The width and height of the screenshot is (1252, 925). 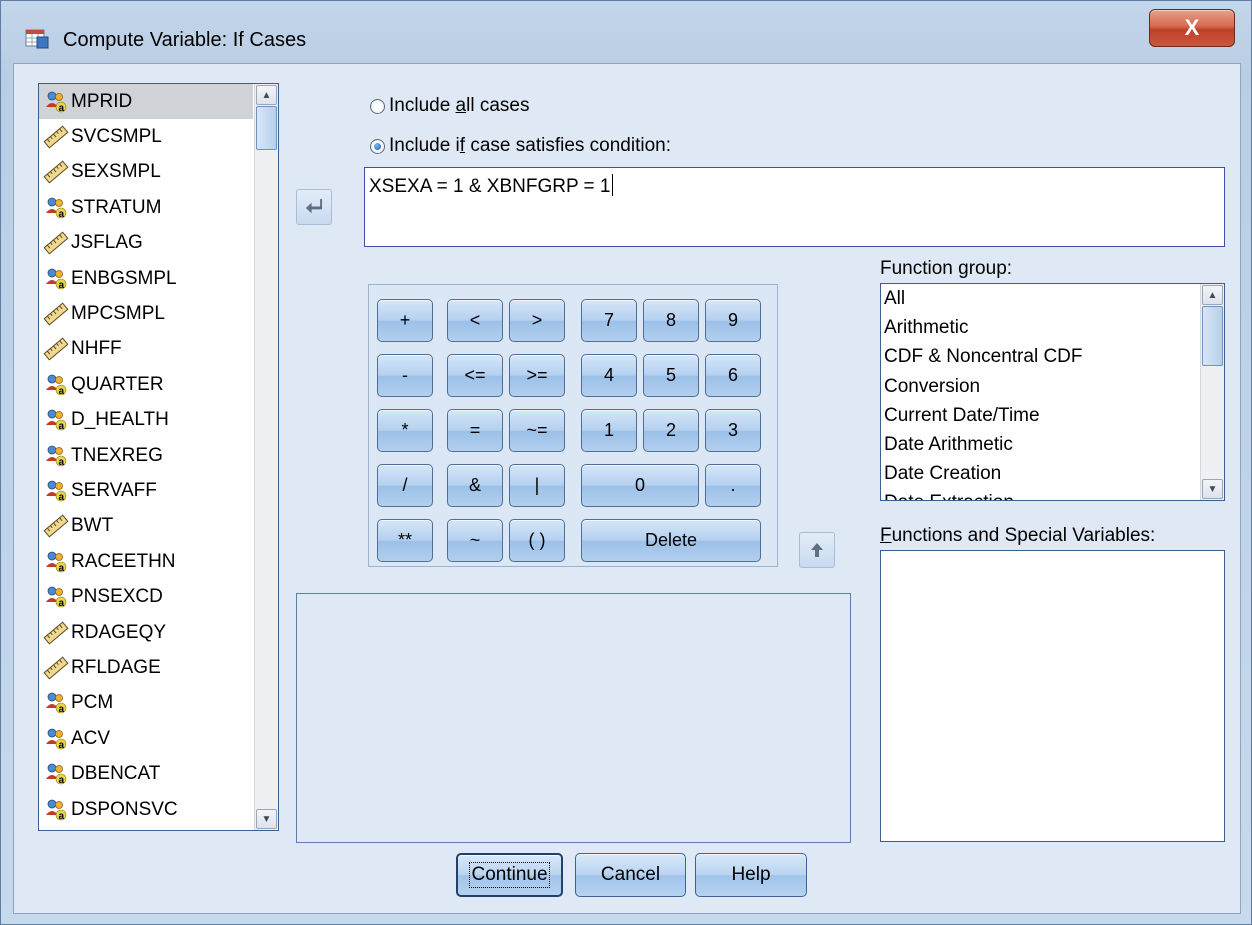 What do you see at coordinates (671, 540) in the screenshot?
I see `keypad-key: Delete` at bounding box center [671, 540].